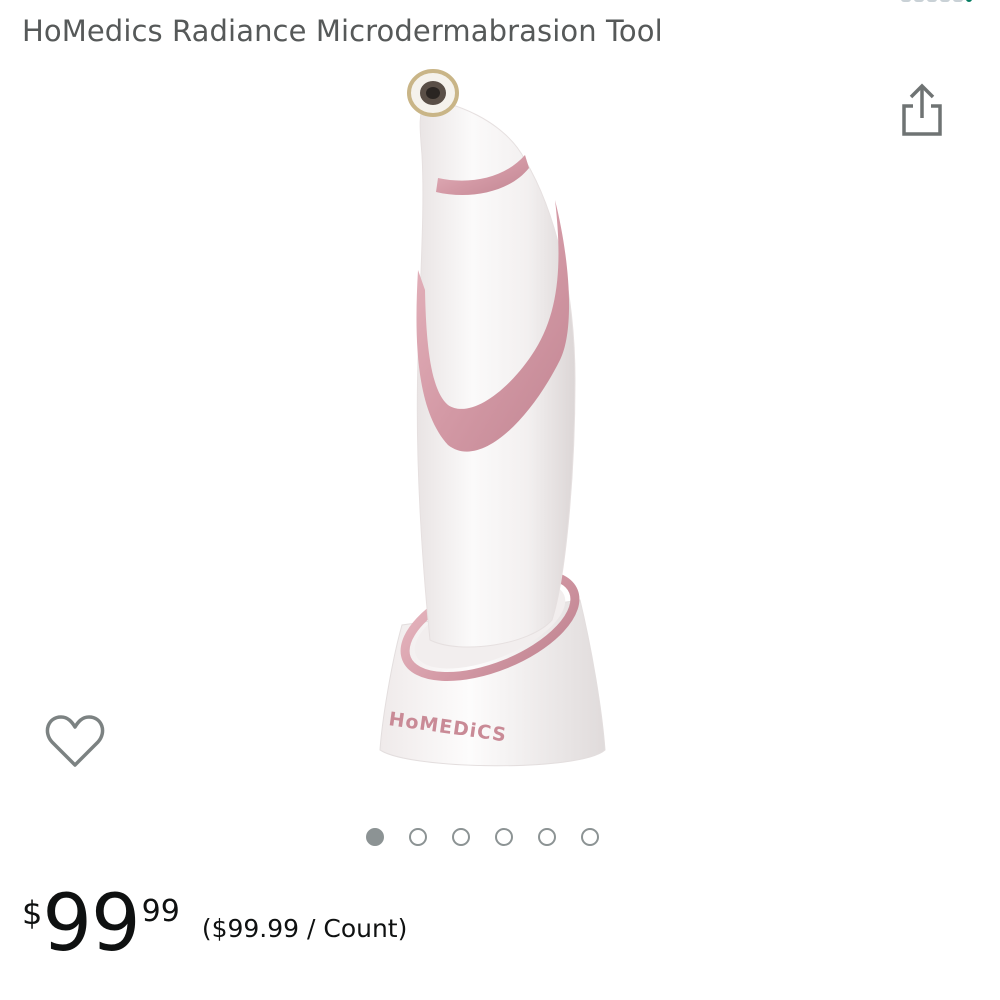 The width and height of the screenshot is (1000, 1000). I want to click on share-button, so click(922, 108).